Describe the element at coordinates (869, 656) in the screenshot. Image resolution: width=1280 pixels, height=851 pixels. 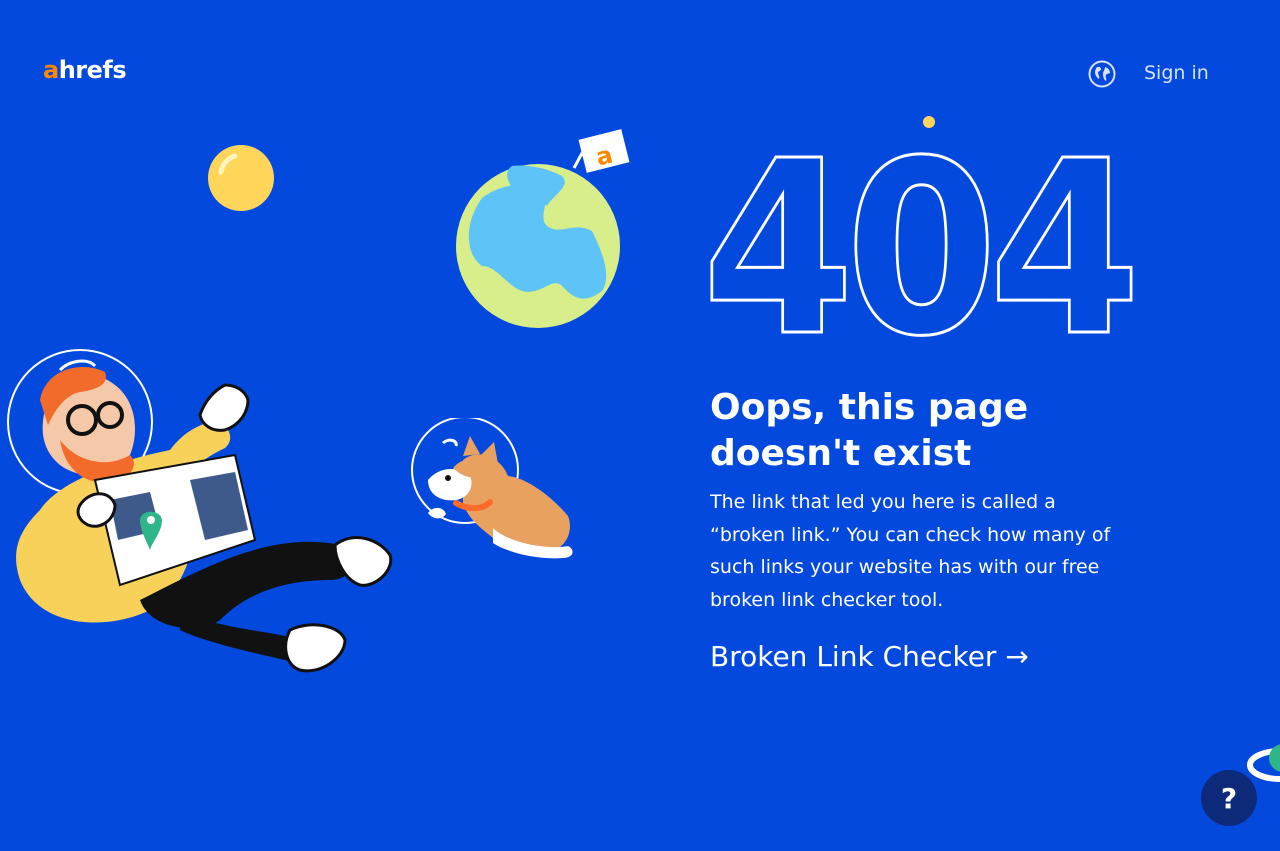
I see `broken-link-checker-link: Broken Link Checker →` at that location.